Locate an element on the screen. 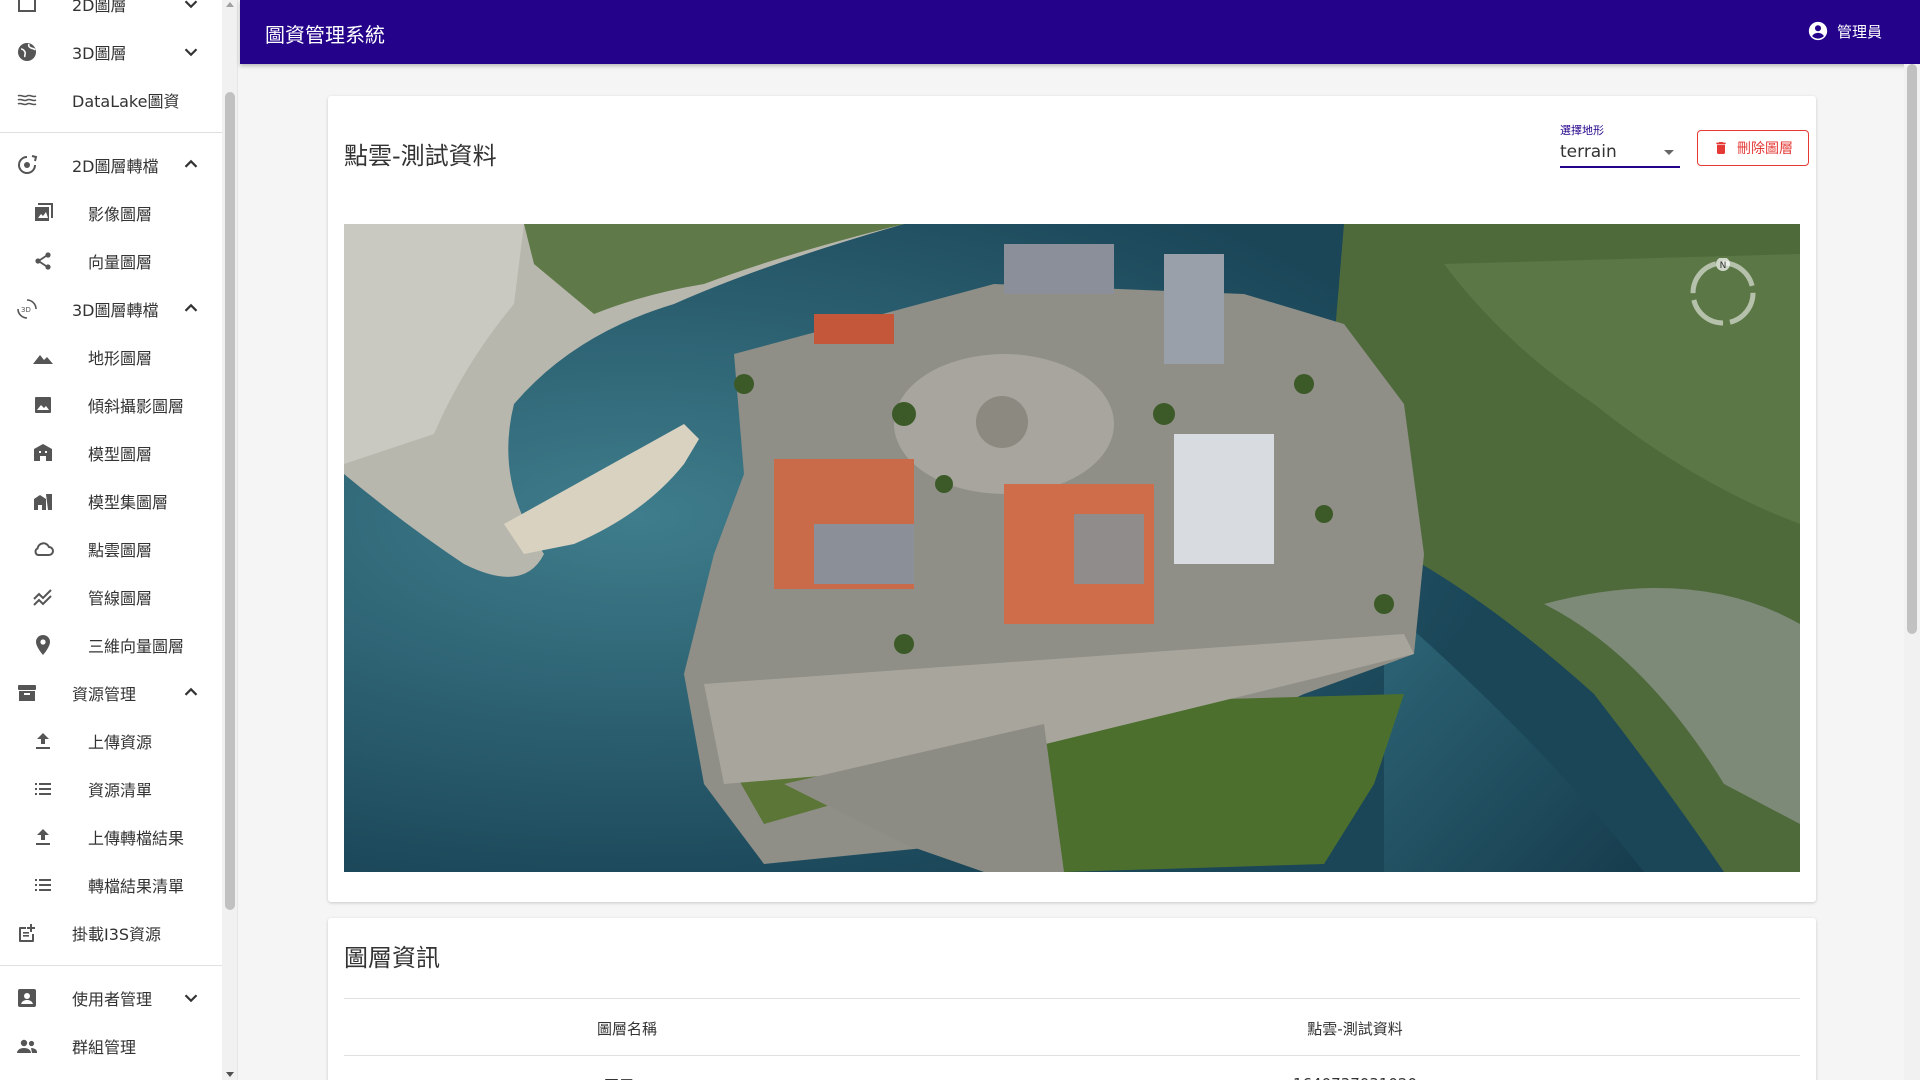  sidebar-item: 影像圖層 is located at coordinates (111, 213).